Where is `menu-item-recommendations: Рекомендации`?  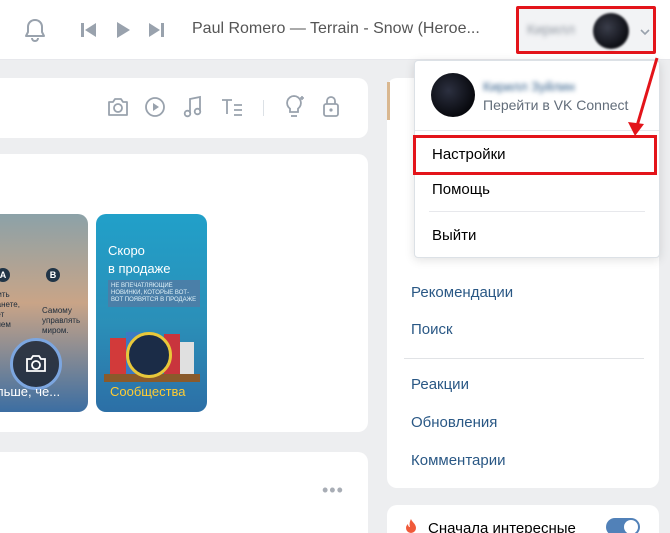 menu-item-recommendations: Рекомендации is located at coordinates (462, 292).